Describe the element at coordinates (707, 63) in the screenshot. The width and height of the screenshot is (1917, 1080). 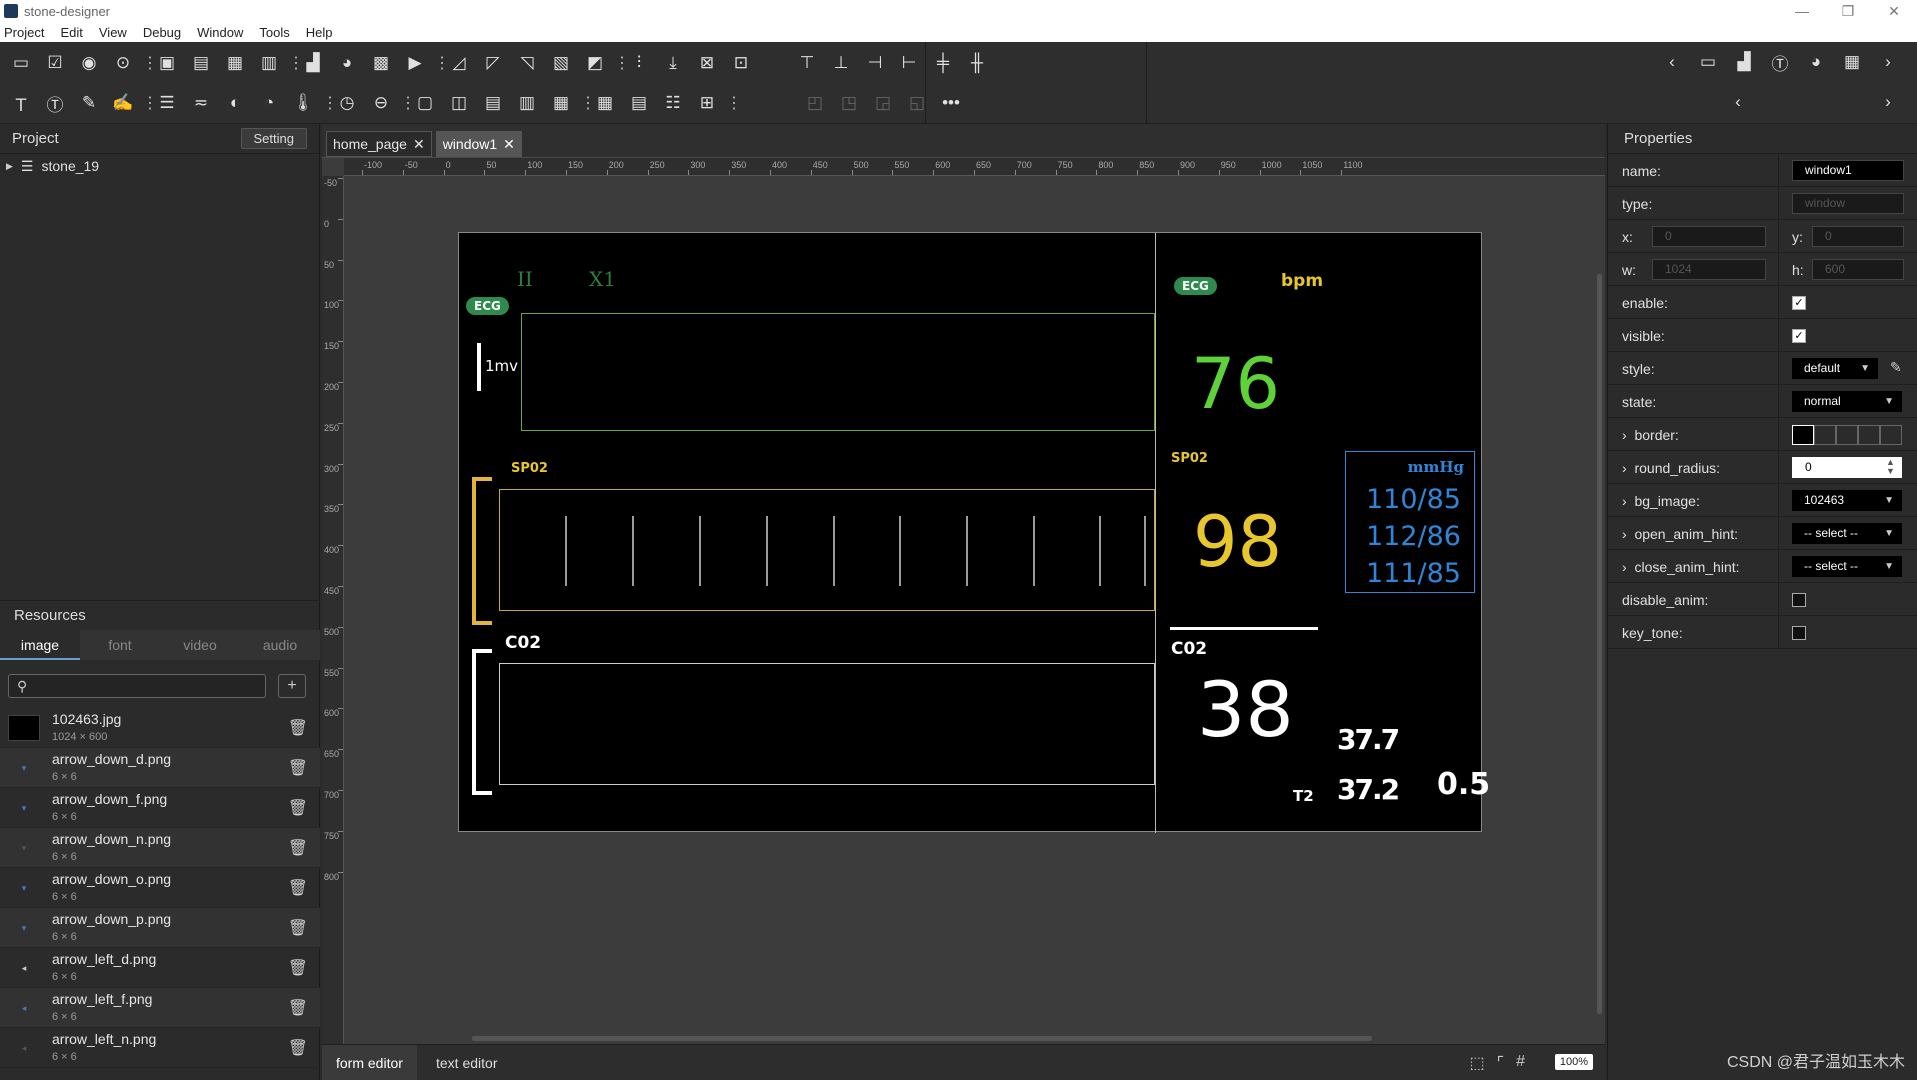
I see `lock-icon: ⊠` at that location.